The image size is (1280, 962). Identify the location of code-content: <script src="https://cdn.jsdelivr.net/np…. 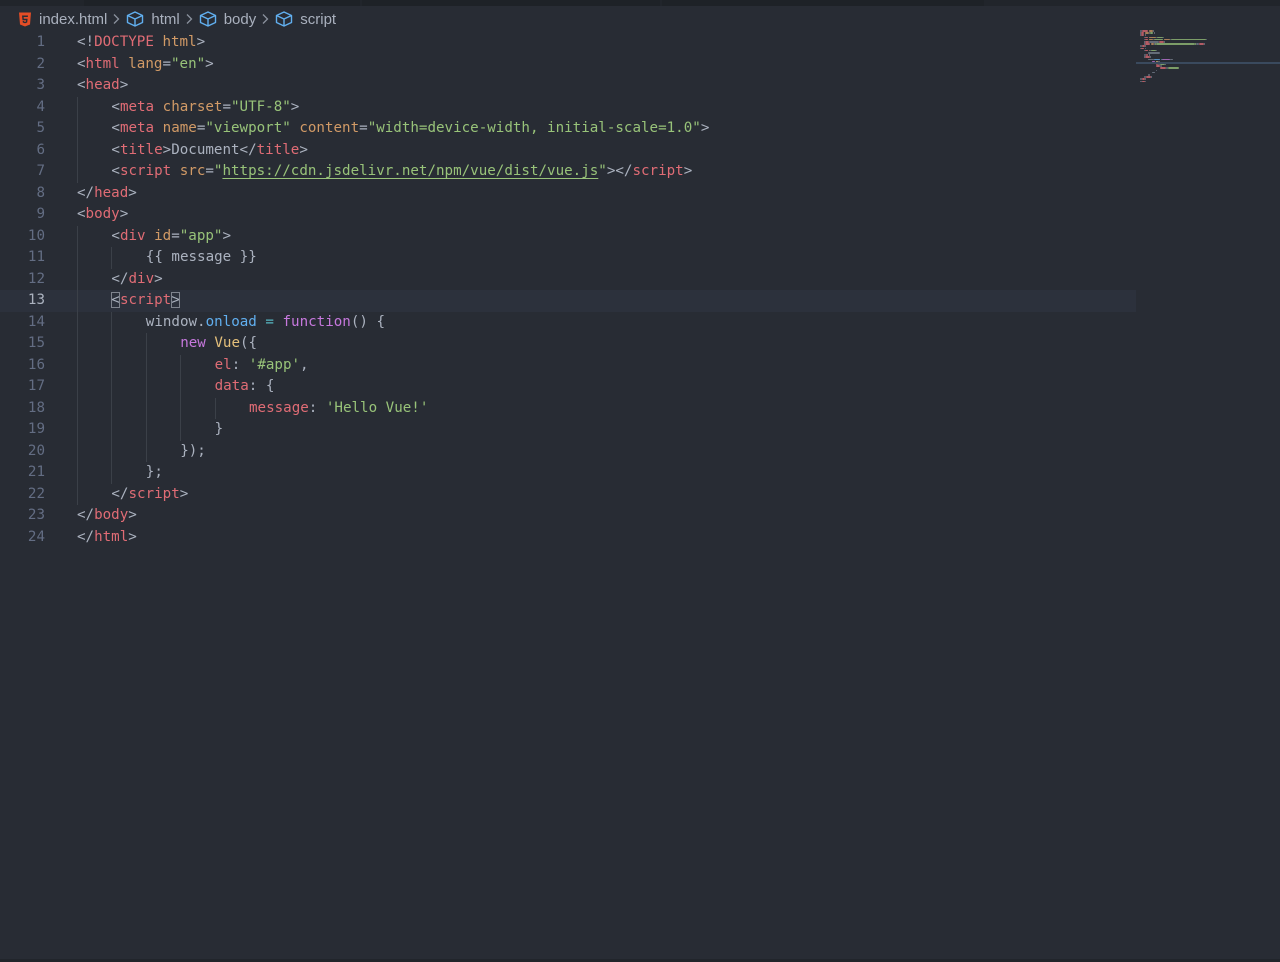
(401, 172).